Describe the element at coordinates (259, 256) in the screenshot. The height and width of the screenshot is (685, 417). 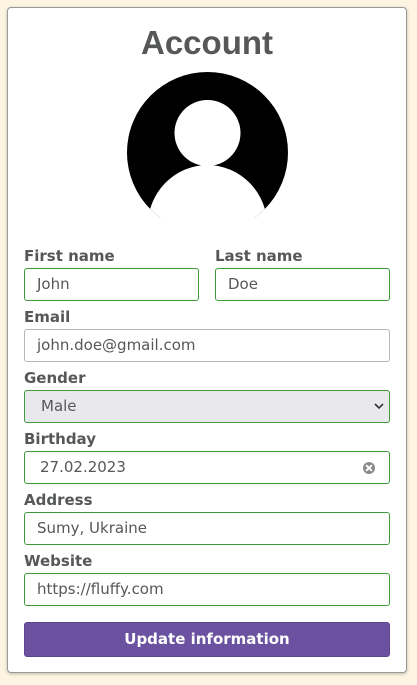
I see `last-name-label: Last name` at that location.